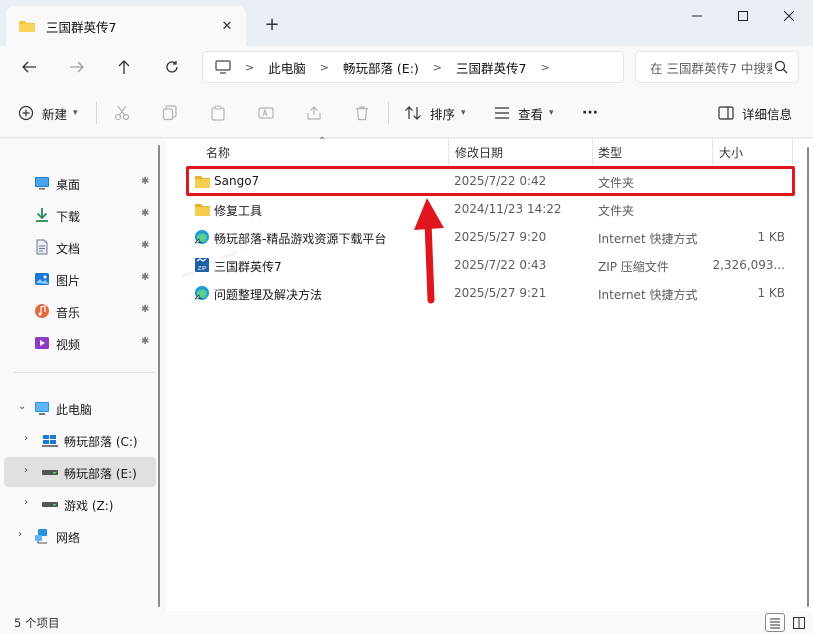  What do you see at coordinates (80, 183) in the screenshot?
I see `sidebar-item-quick-access: 桌面 ✱` at bounding box center [80, 183].